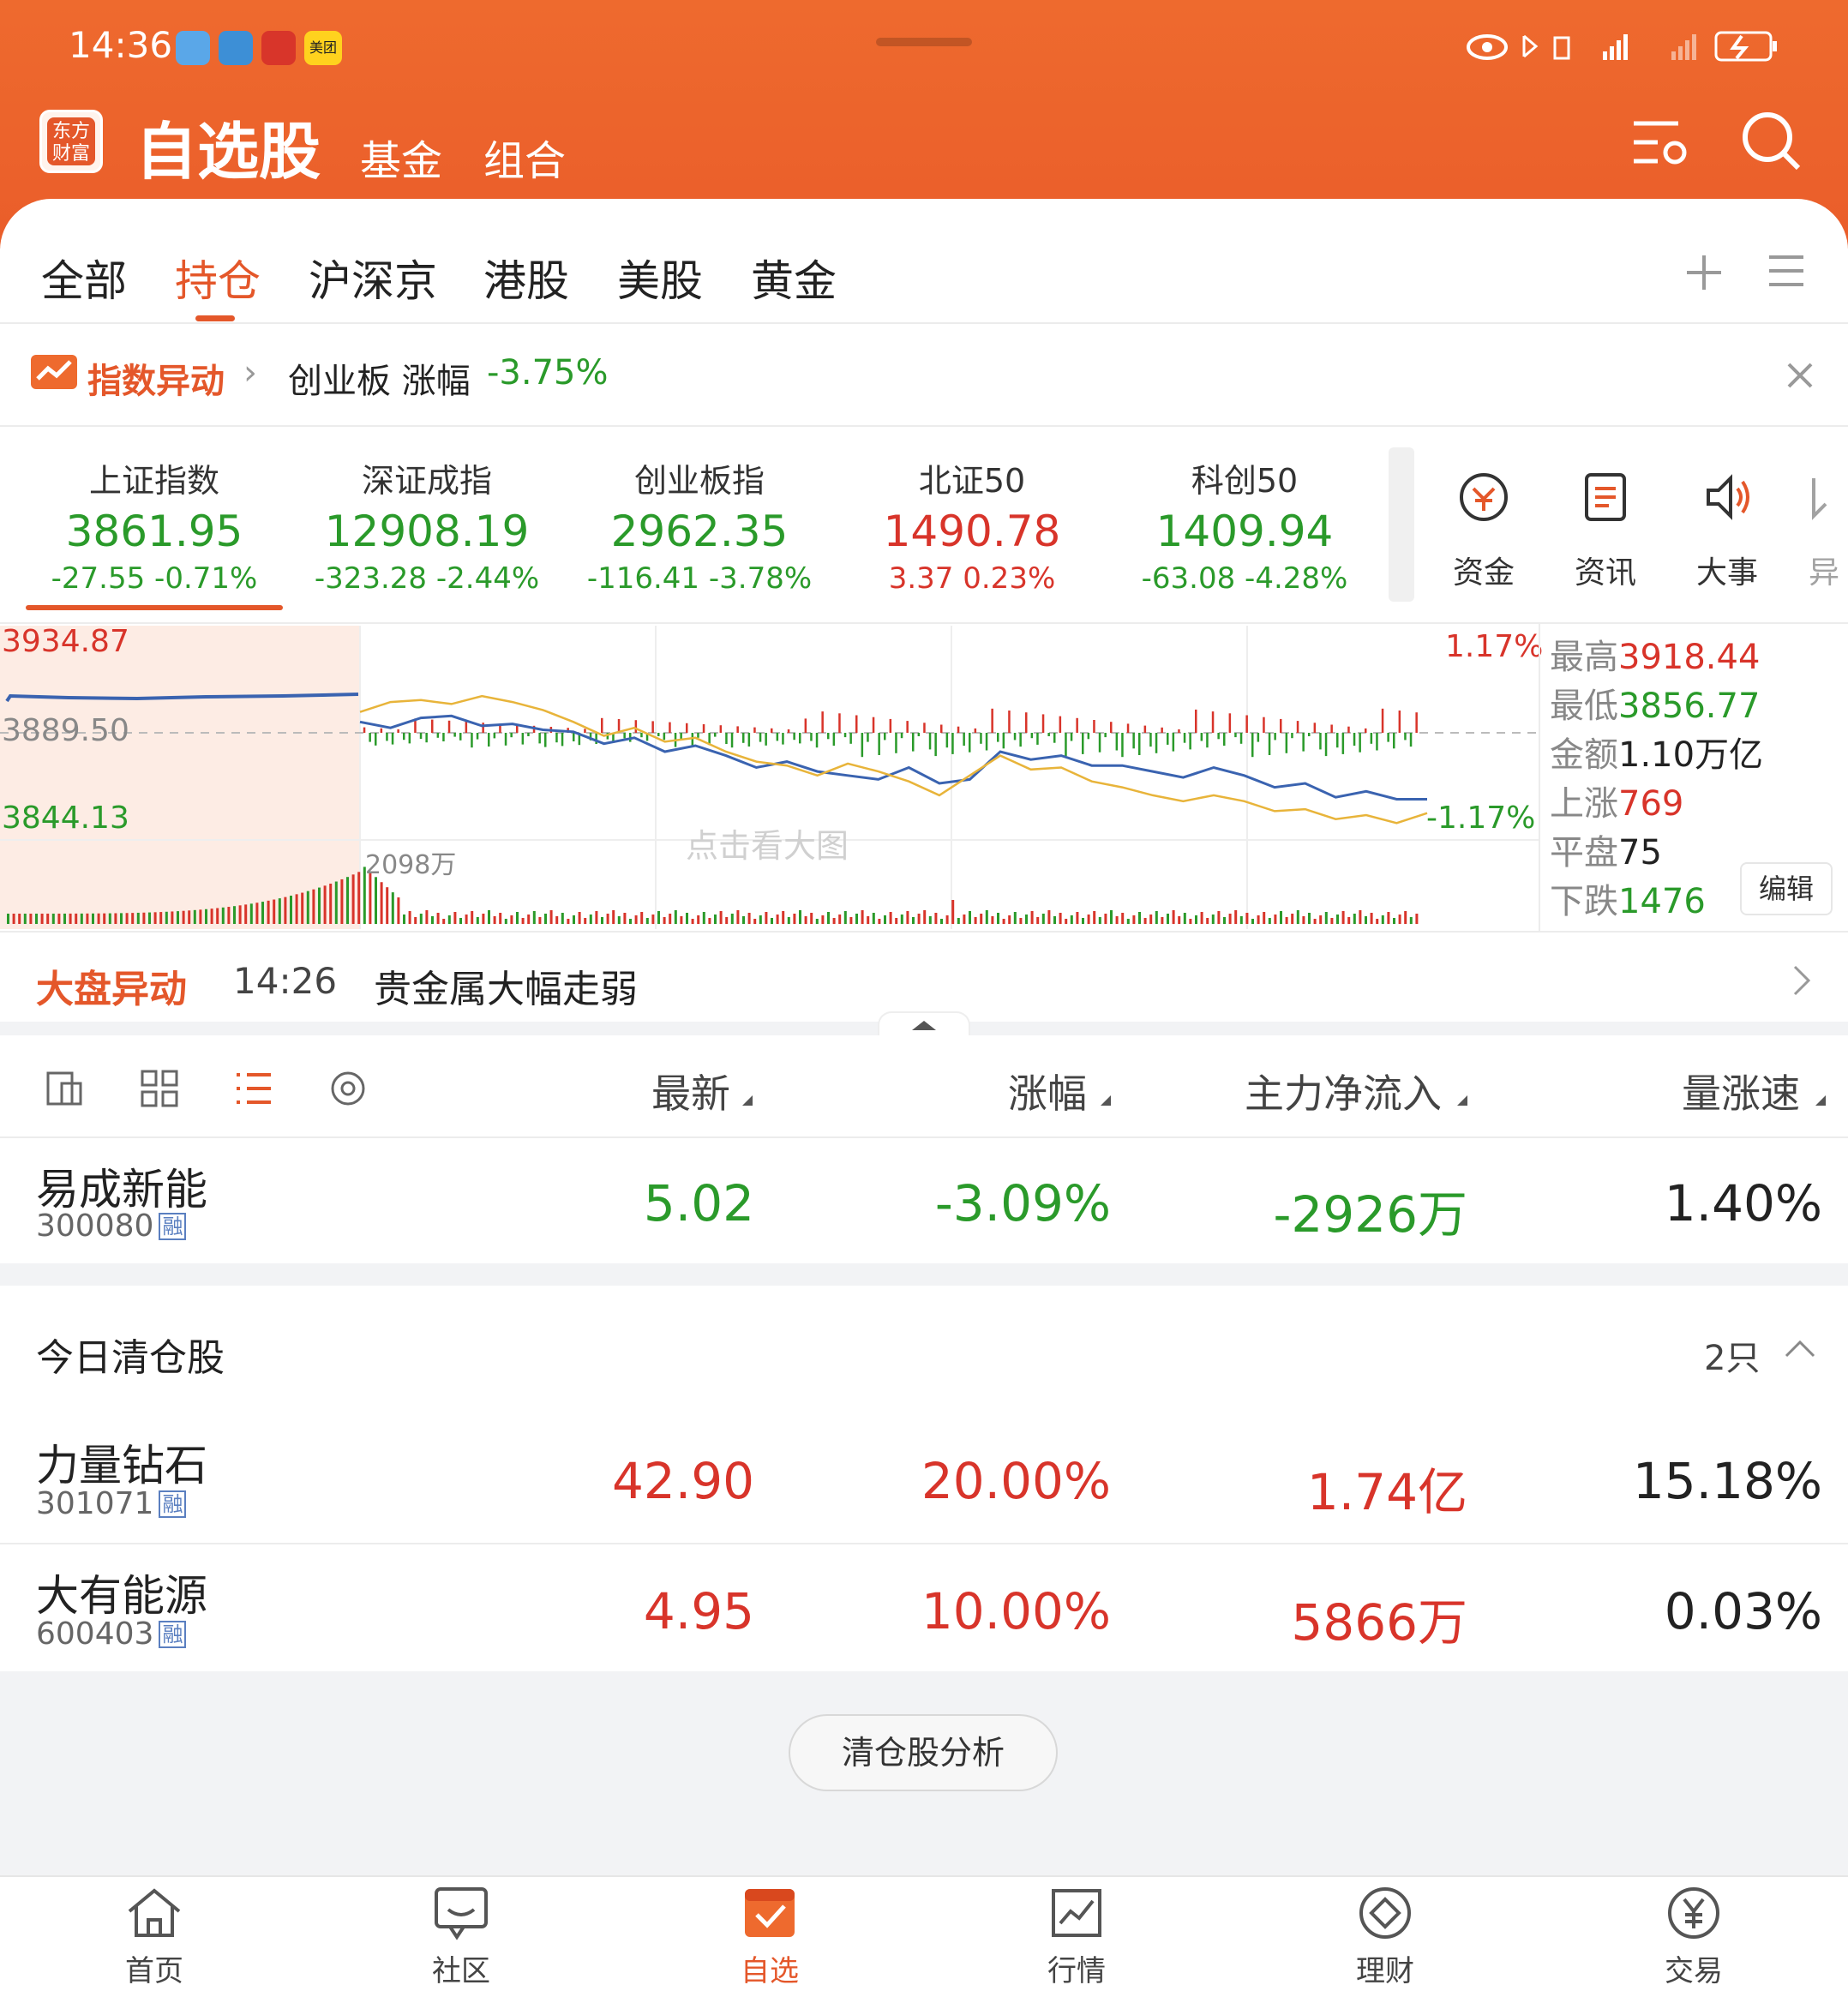 This screenshot has height=2009, width=1848. Describe the element at coordinates (1727, 531) in the screenshot. I see `quick-events: 大事` at that location.